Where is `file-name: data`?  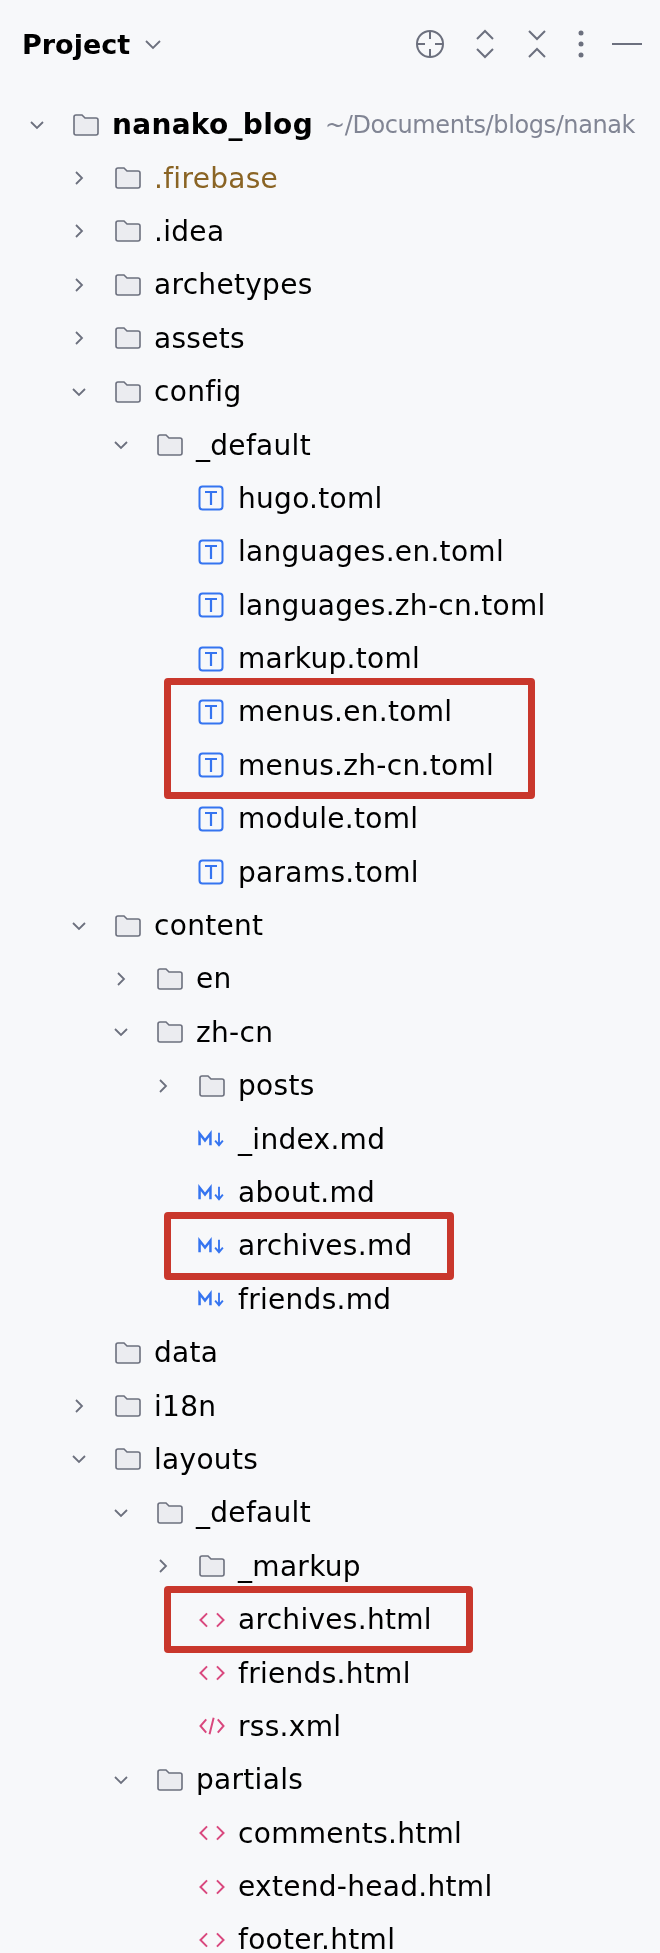
file-name: data is located at coordinates (186, 1353).